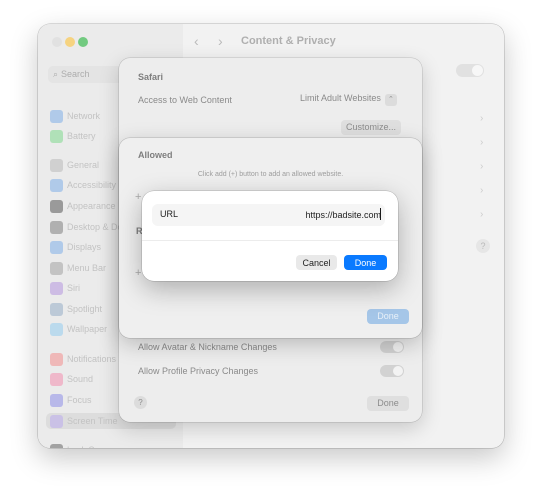  I want to click on cancel-button: Cancel, so click(316, 262).